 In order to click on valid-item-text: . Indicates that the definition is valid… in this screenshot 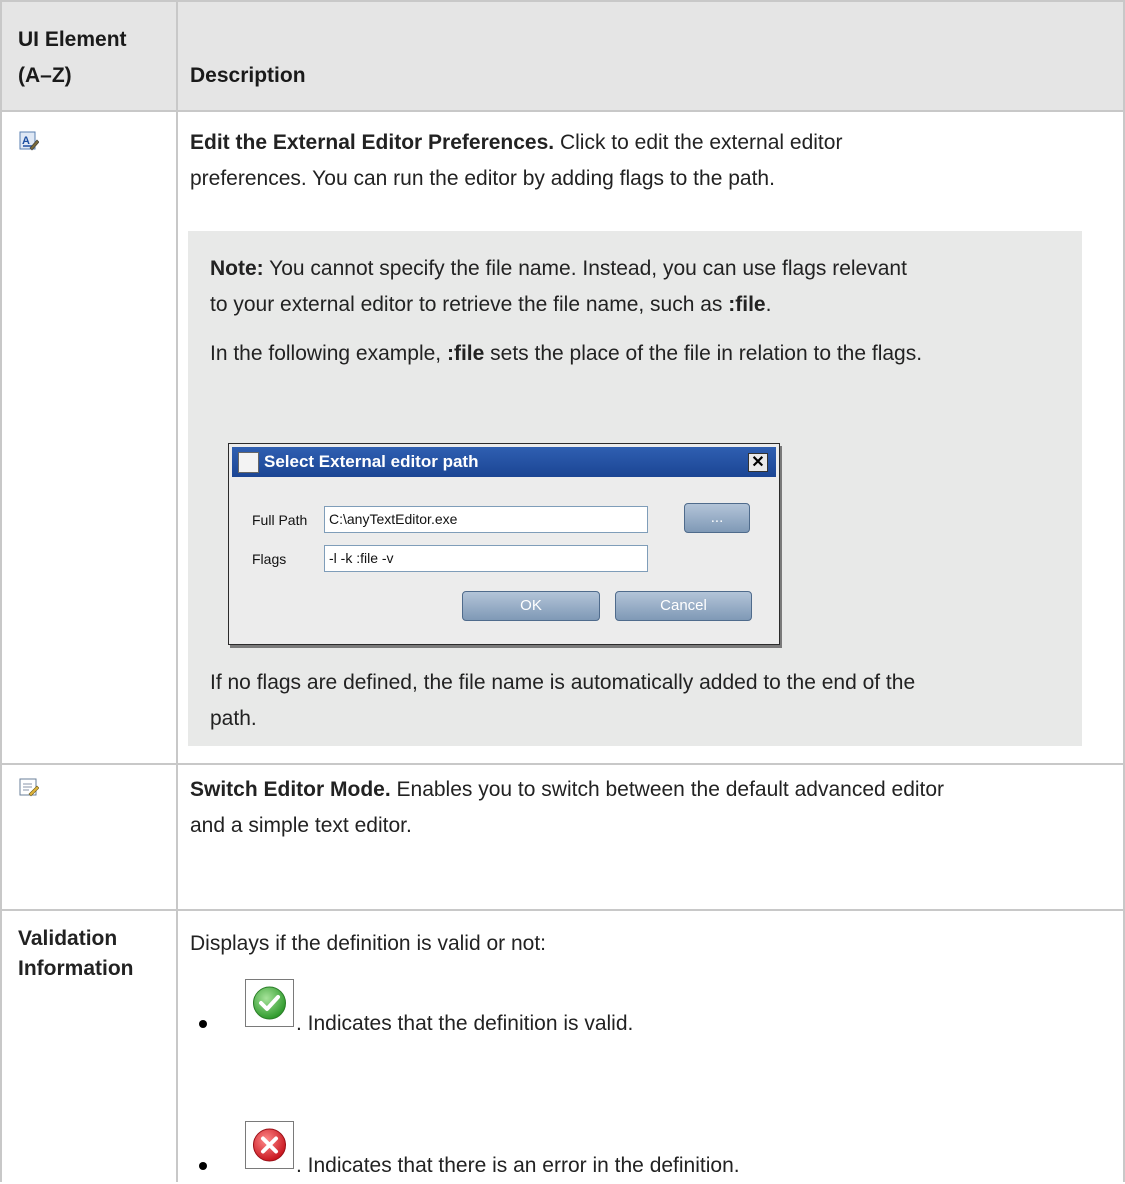, I will do `click(465, 1023)`.